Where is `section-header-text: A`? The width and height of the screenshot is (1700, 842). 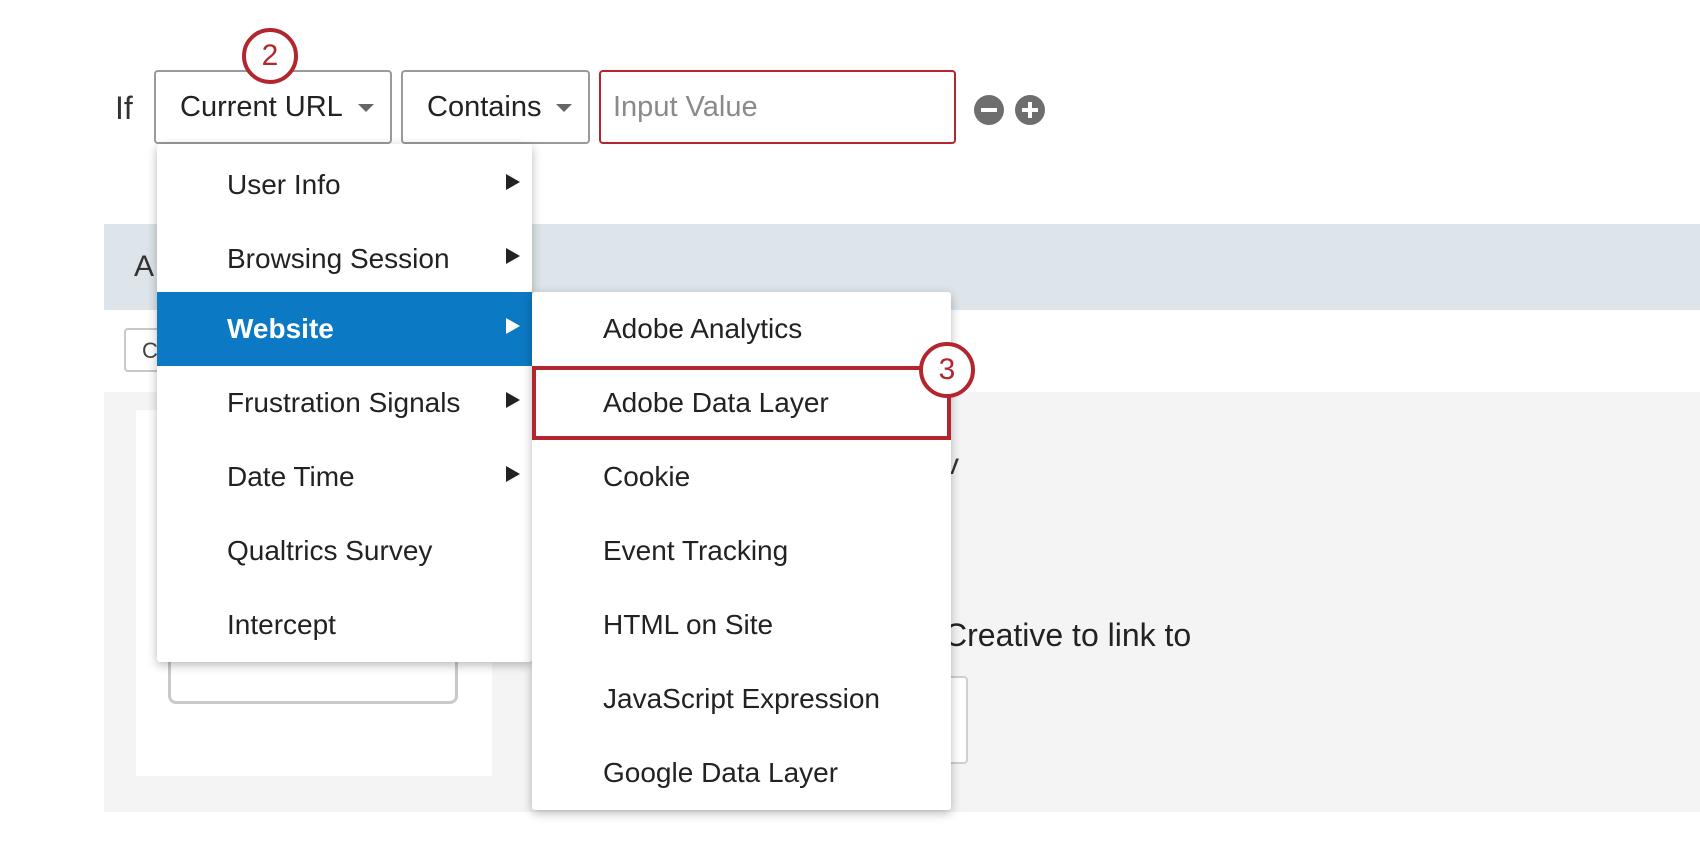
section-header-text: A is located at coordinates (144, 266).